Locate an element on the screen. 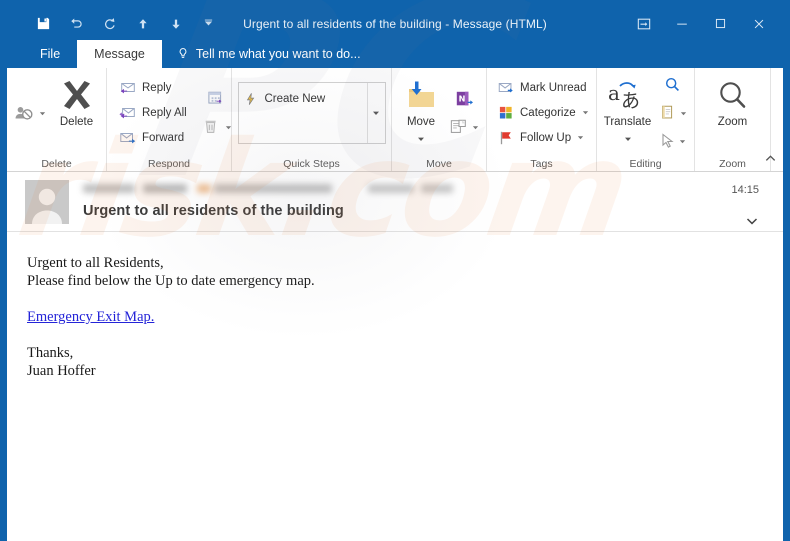 The width and height of the screenshot is (790, 541). reply-all-label: Reply All is located at coordinates (164, 112).